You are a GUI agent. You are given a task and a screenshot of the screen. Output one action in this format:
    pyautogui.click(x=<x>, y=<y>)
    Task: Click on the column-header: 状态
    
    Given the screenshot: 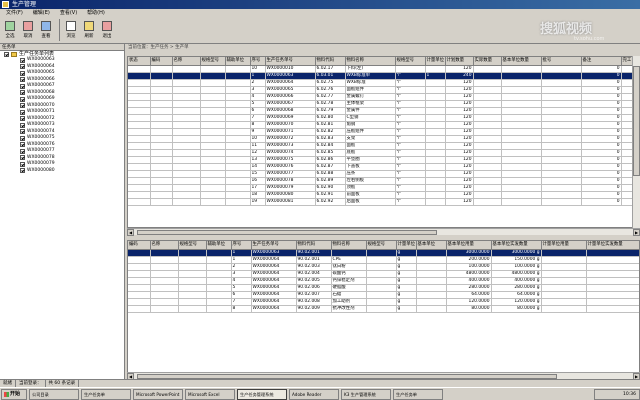 What is the action you would take?
    pyautogui.click(x=139, y=61)
    